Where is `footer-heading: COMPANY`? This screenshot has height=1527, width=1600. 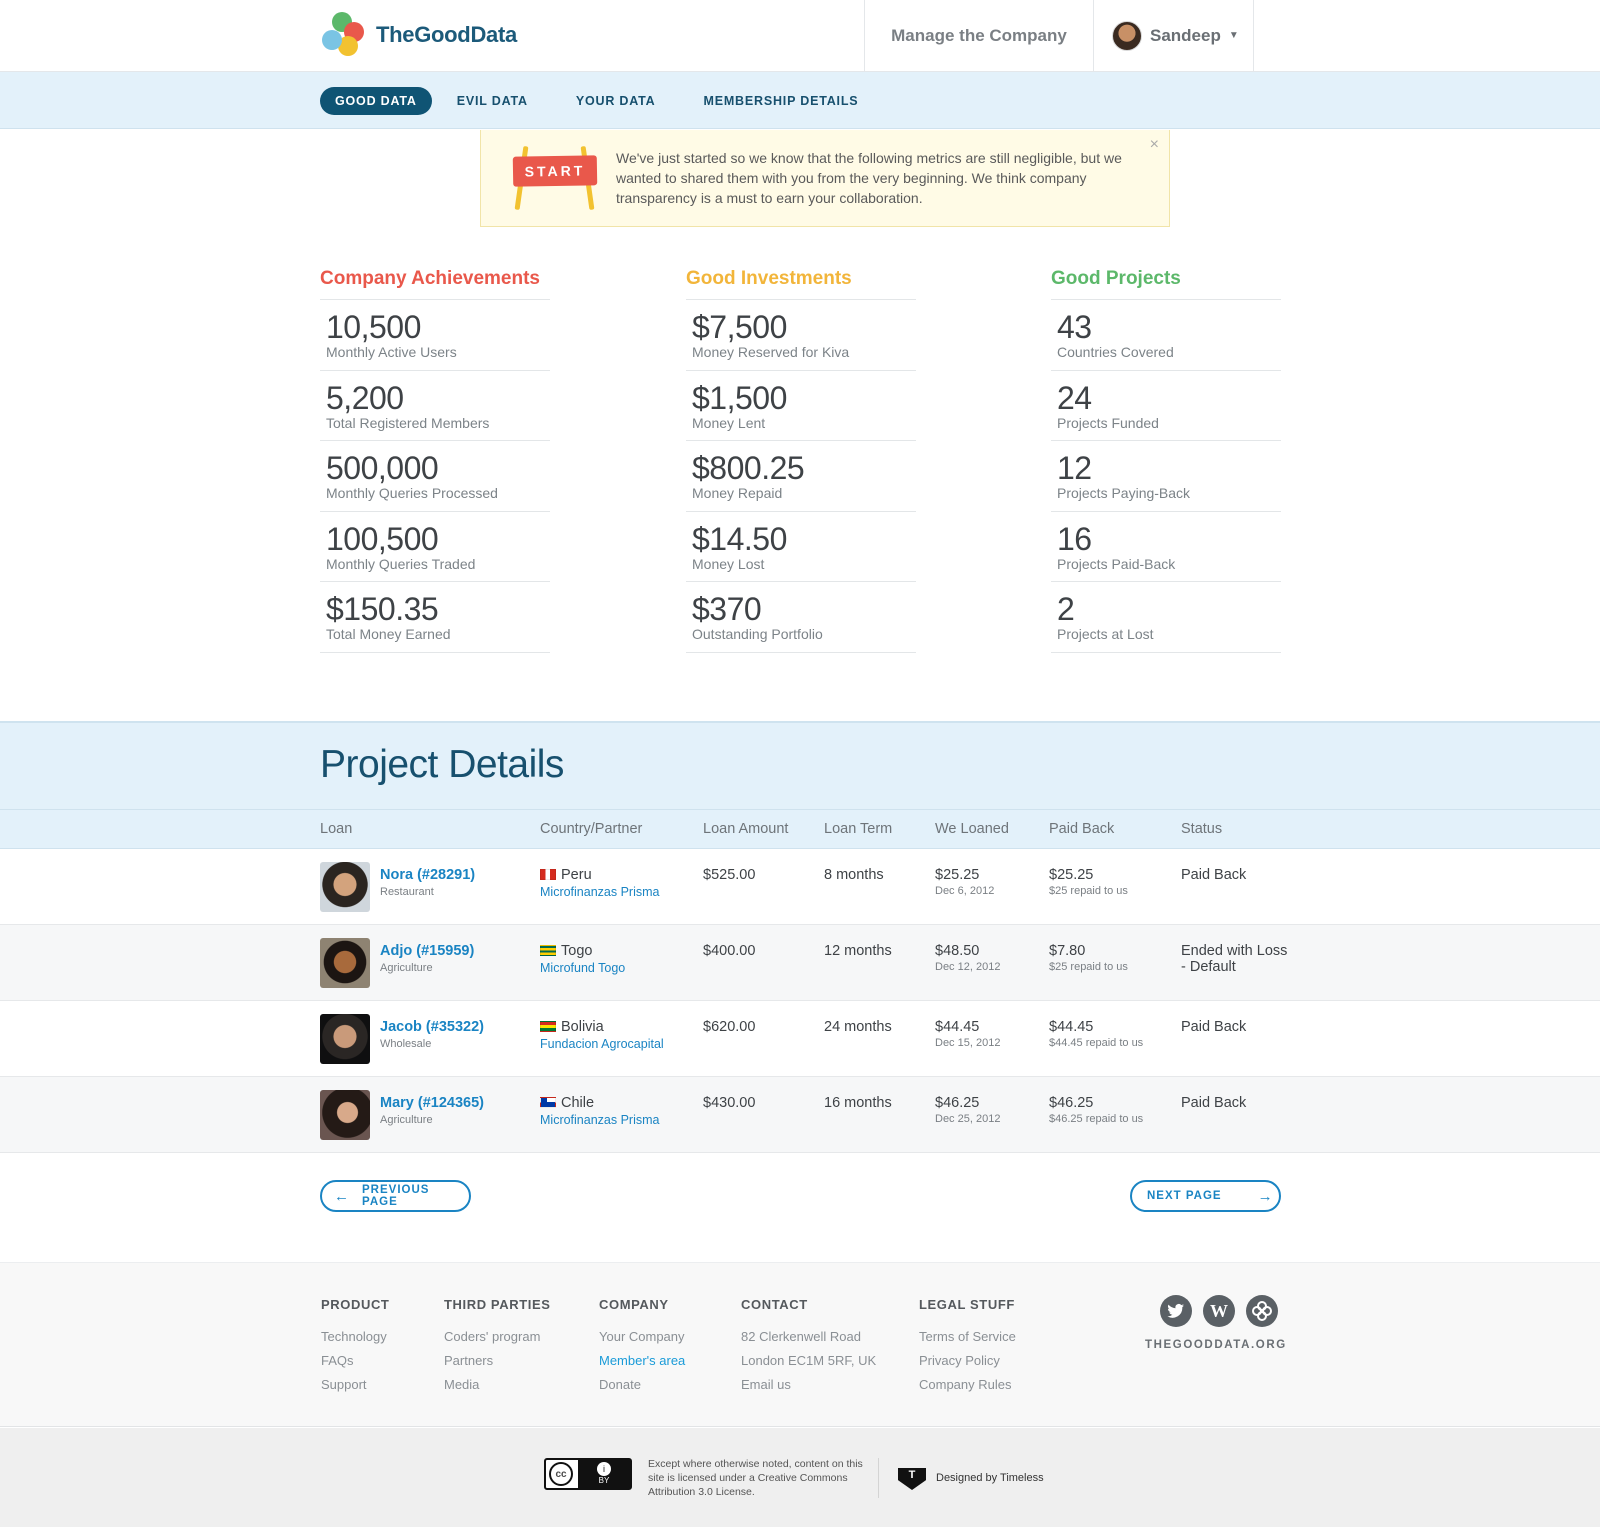
footer-heading: COMPANY is located at coordinates (634, 1304).